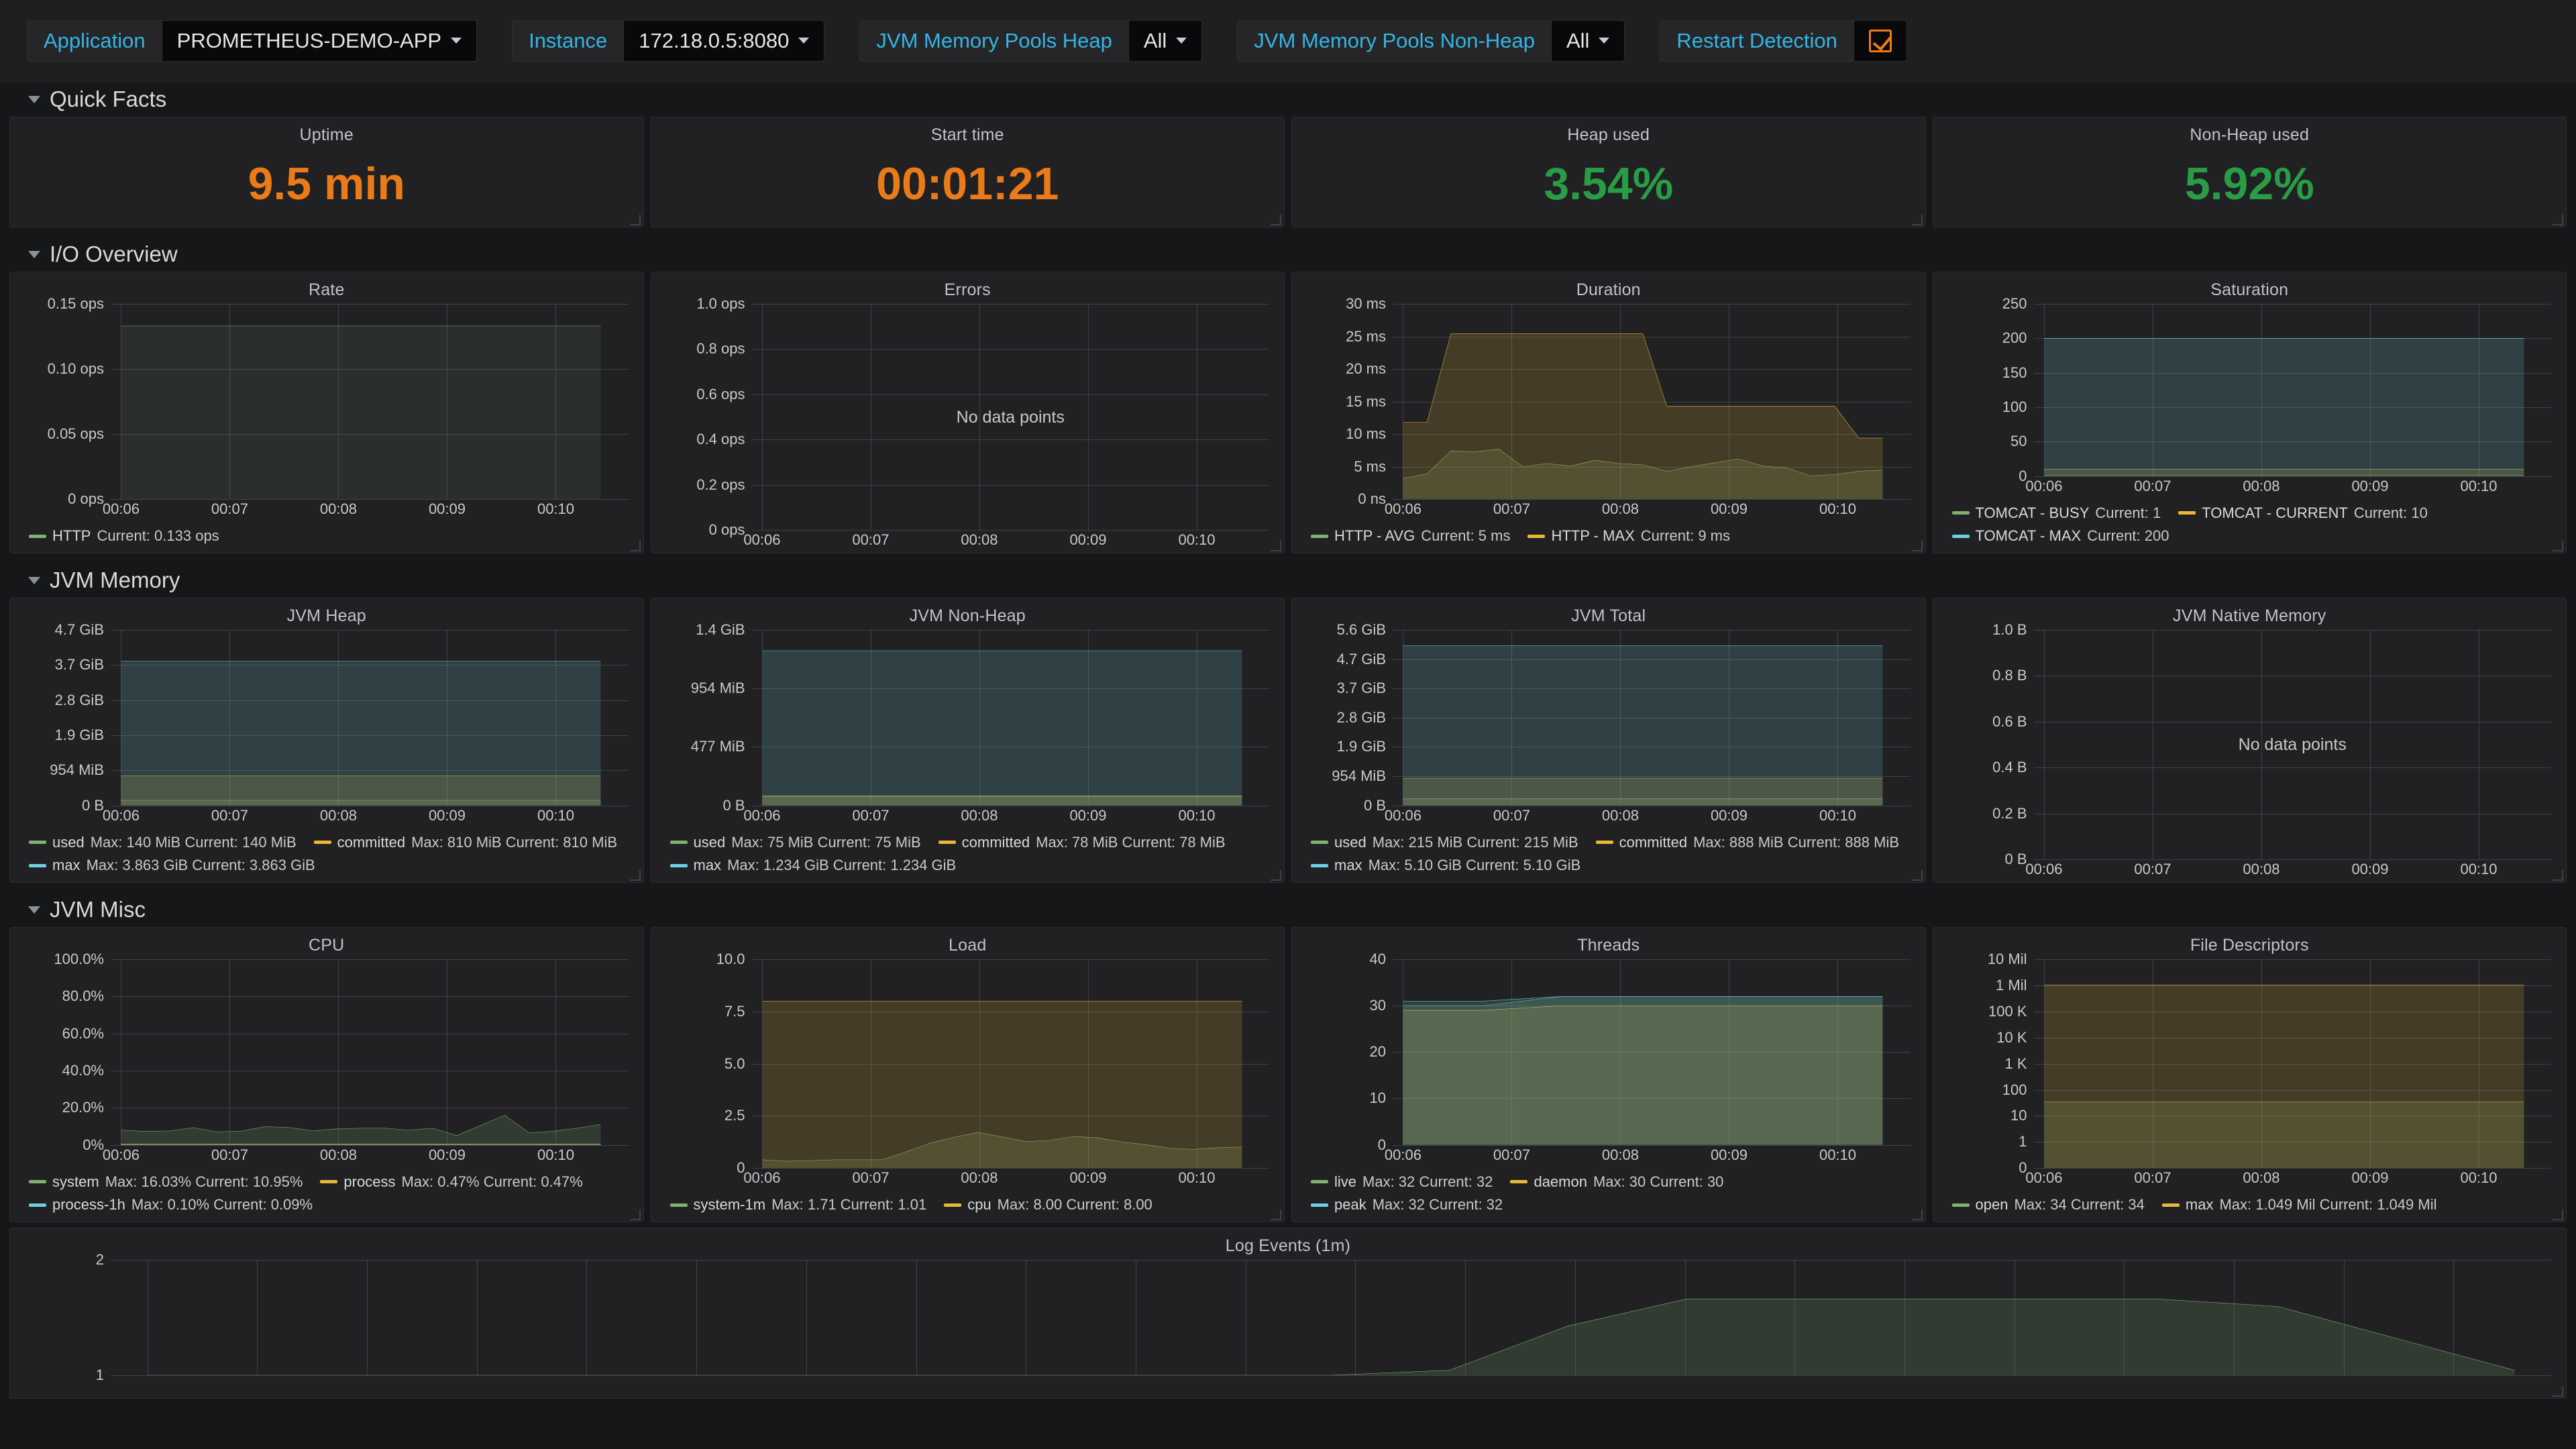 Image resolution: width=2576 pixels, height=1449 pixels. What do you see at coordinates (1288, 254) in the screenshot?
I see `row-header-i-o-overview: I/O Overview` at bounding box center [1288, 254].